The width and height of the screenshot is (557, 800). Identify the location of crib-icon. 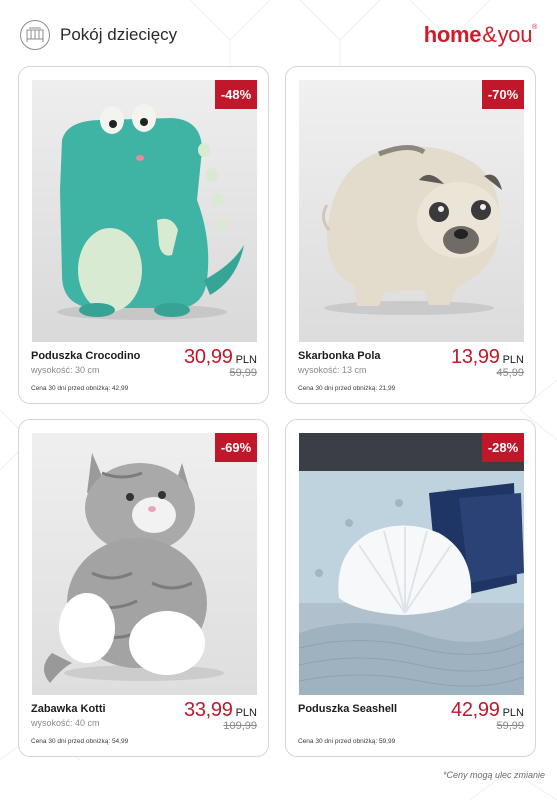
(35, 35).